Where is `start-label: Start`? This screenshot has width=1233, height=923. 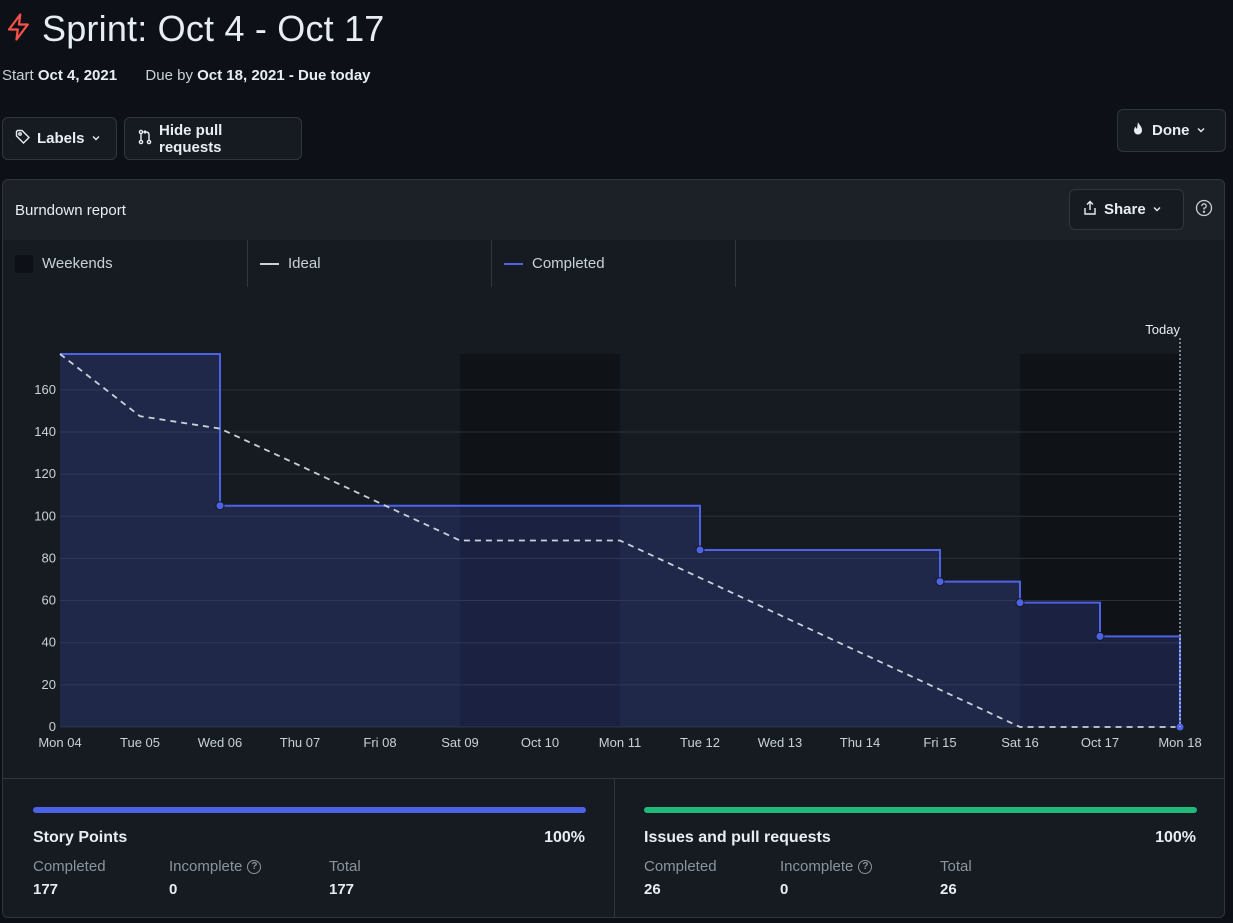 start-label: Start is located at coordinates (18, 75).